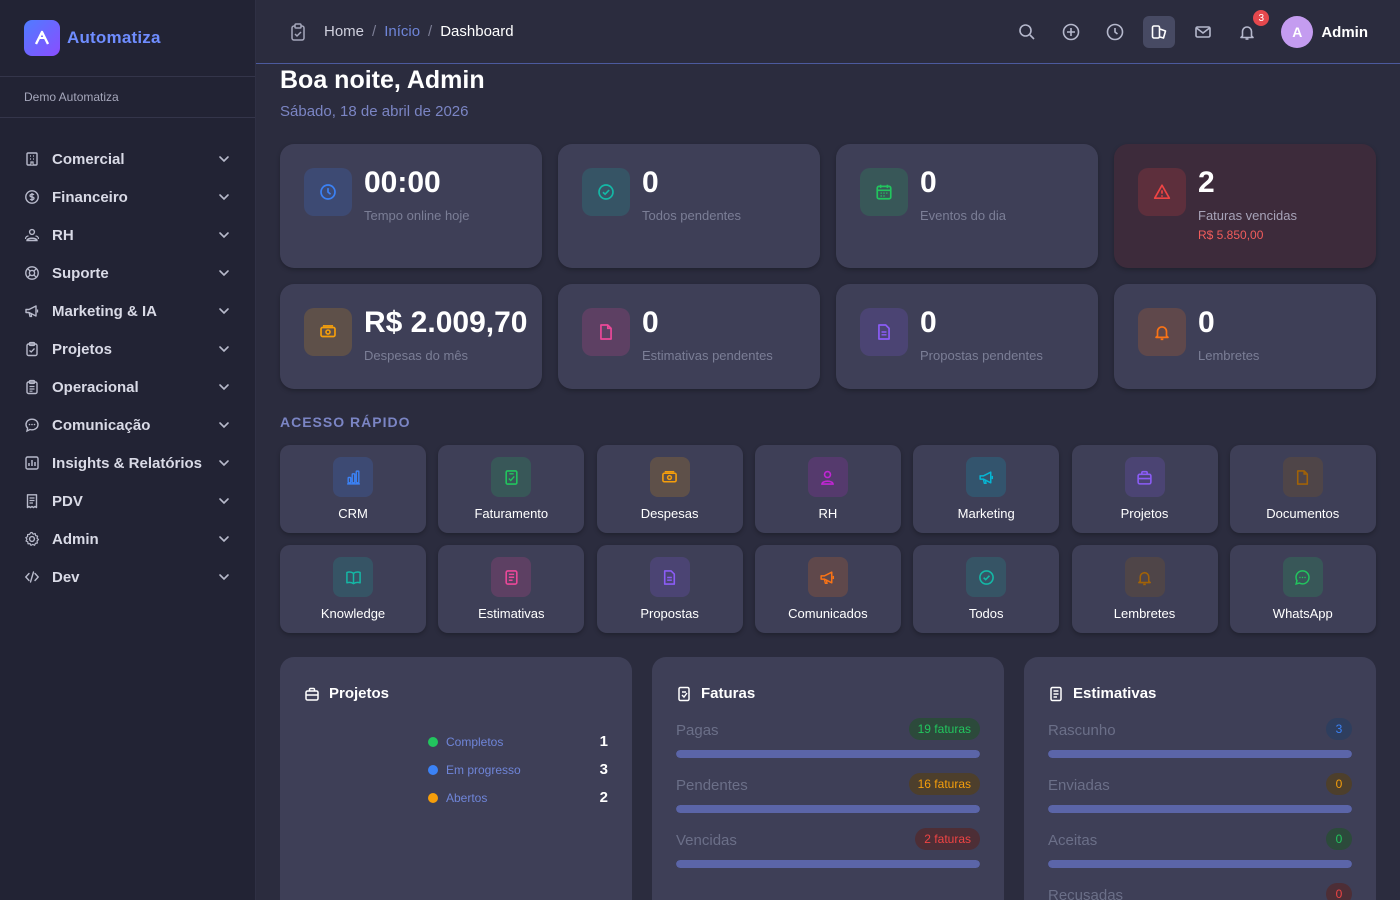 Image resolution: width=1400 pixels, height=900 pixels. Describe the element at coordinates (298, 31) in the screenshot. I see `clipboard-icon` at that location.